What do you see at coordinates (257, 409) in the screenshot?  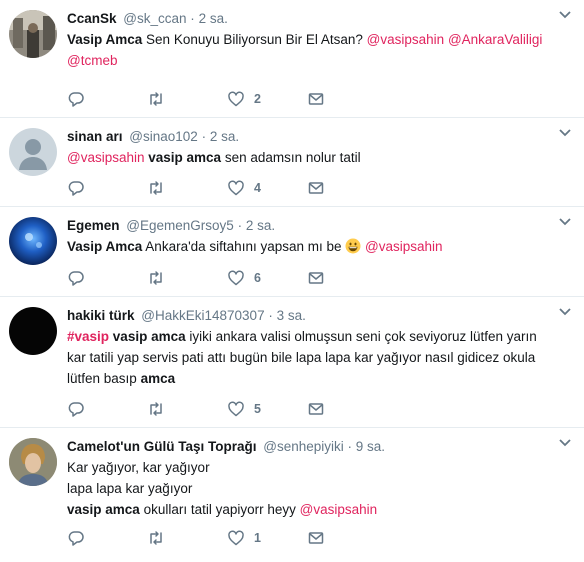 I see `like-count: 5` at bounding box center [257, 409].